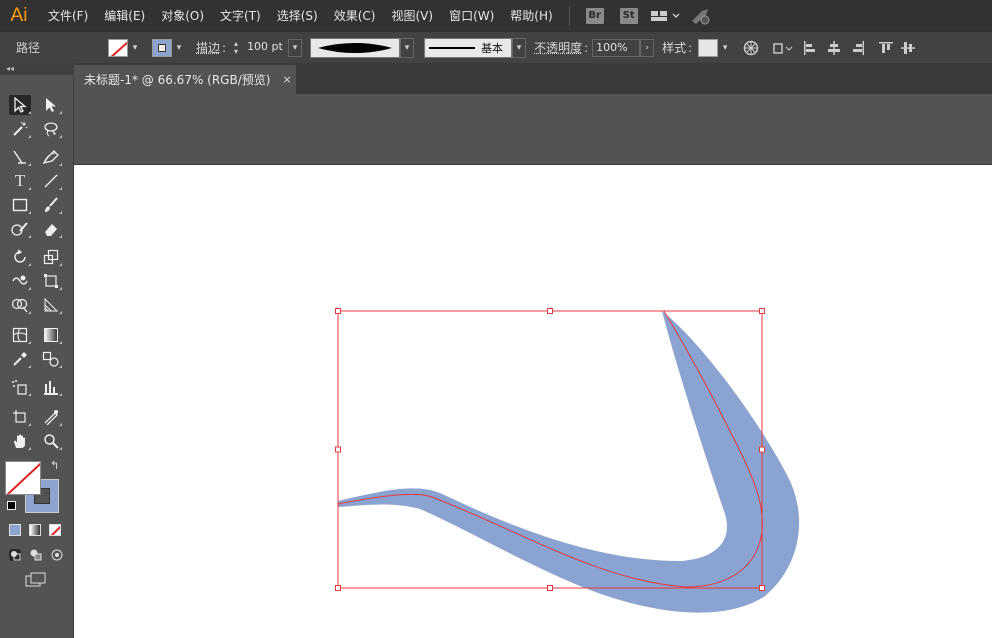  I want to click on stroke-label: 描边, so click(208, 47).